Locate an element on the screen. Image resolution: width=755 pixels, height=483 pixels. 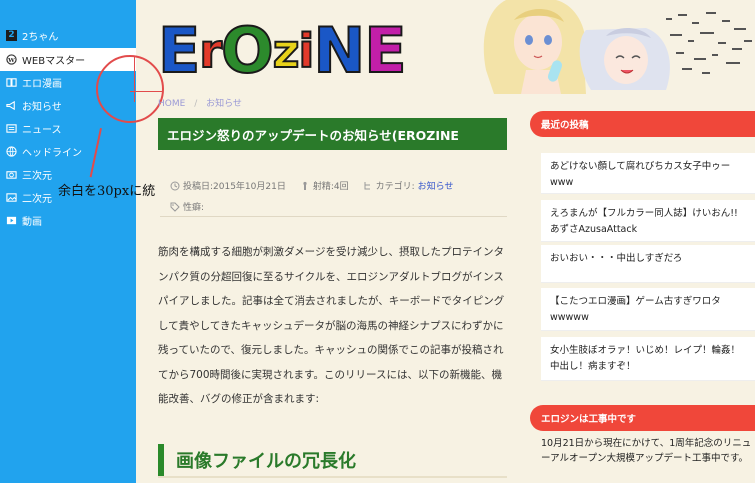
section-heading: 画像ファイルの冗長化 is located at coordinates (332, 460).